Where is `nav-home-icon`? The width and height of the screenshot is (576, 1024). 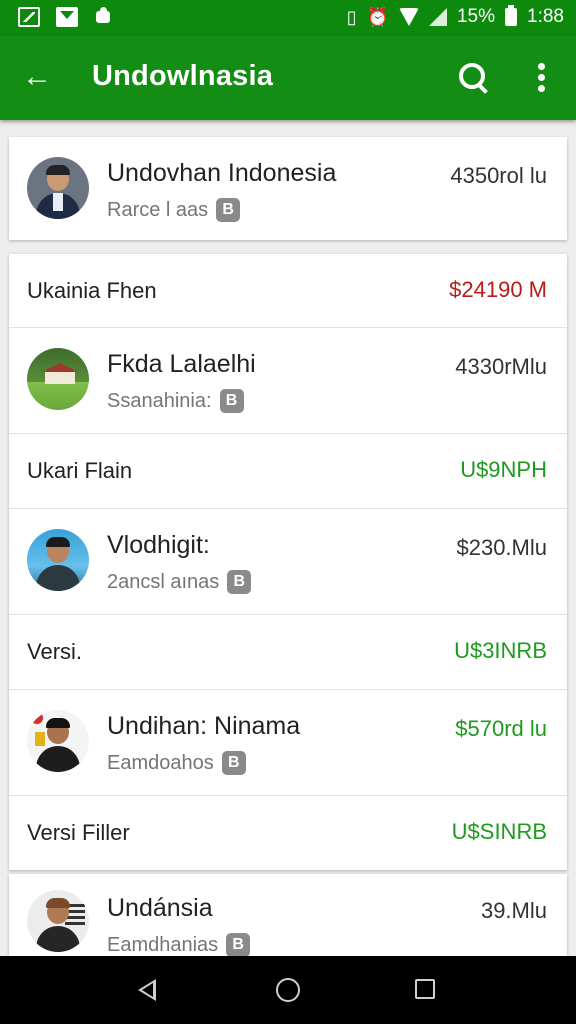
nav-home-icon is located at coordinates (288, 990).